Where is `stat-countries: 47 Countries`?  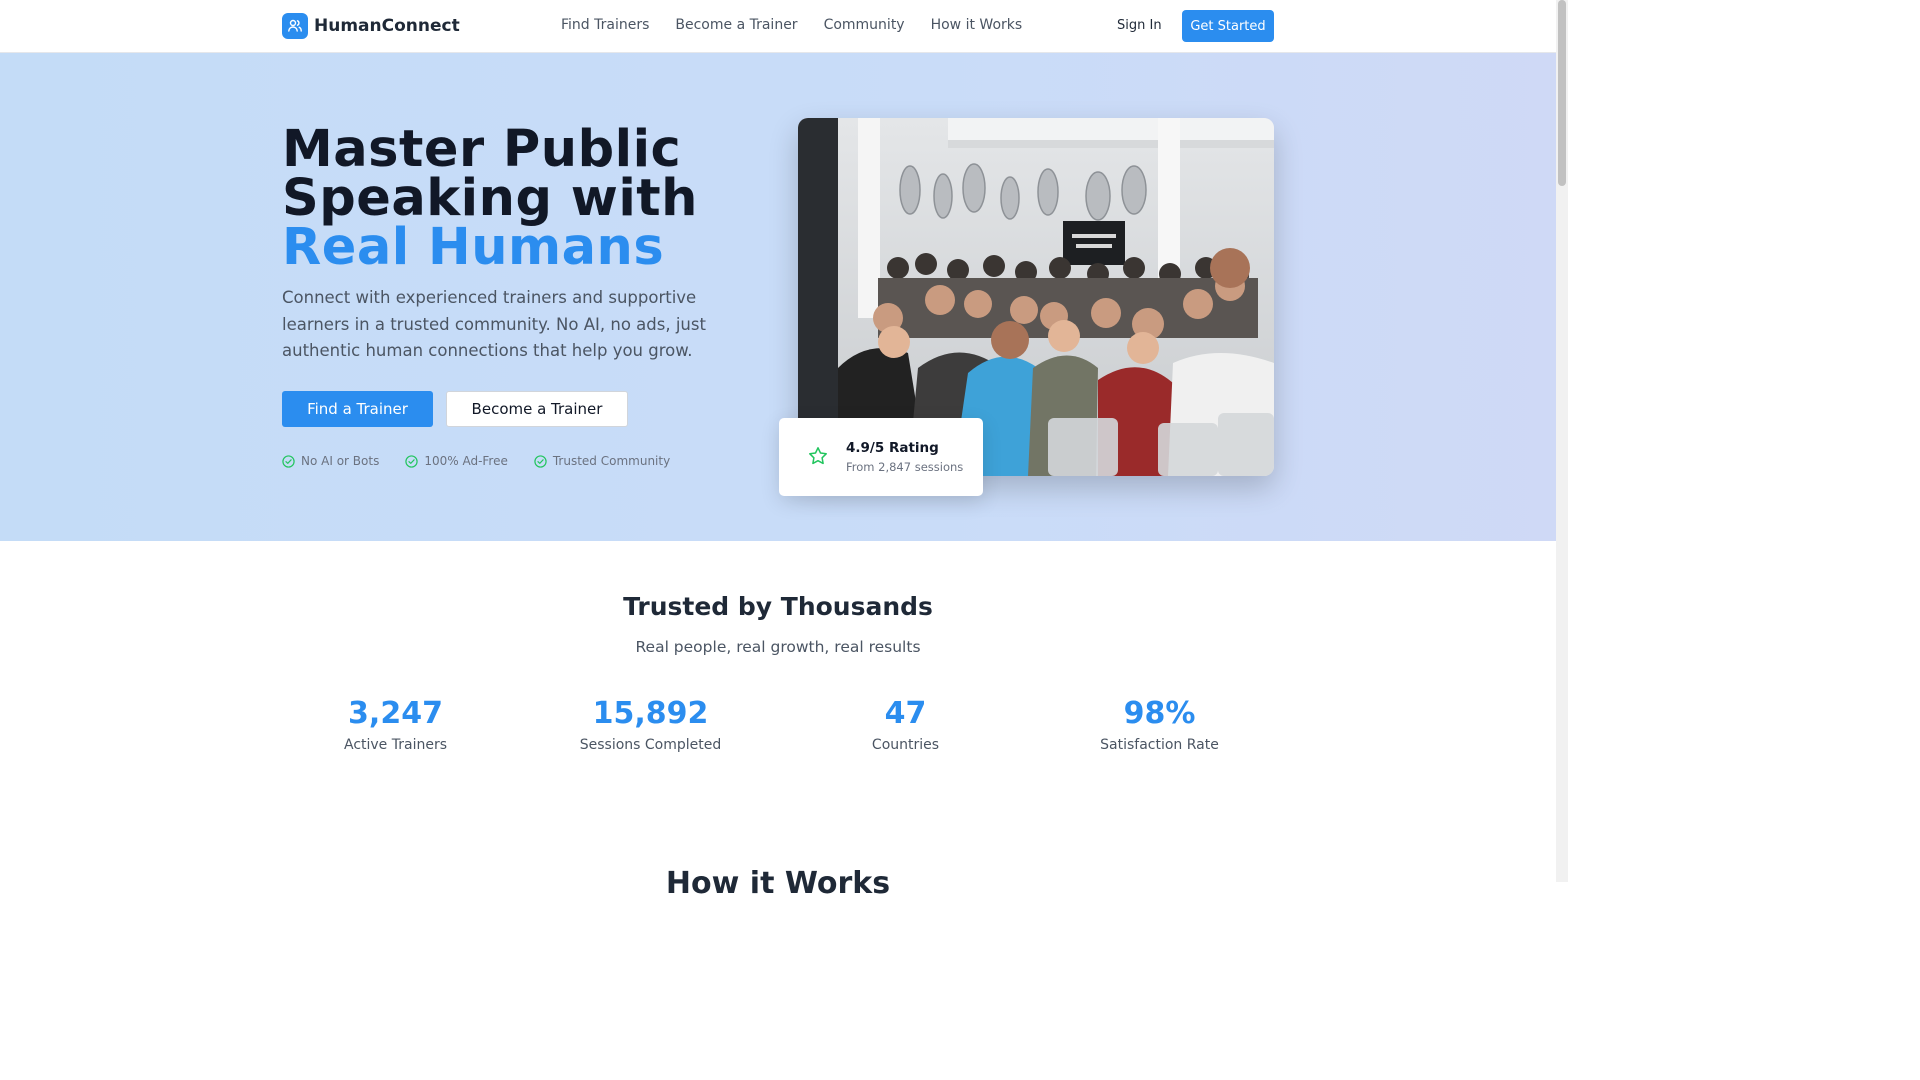 stat-countries: 47 Countries is located at coordinates (905, 724).